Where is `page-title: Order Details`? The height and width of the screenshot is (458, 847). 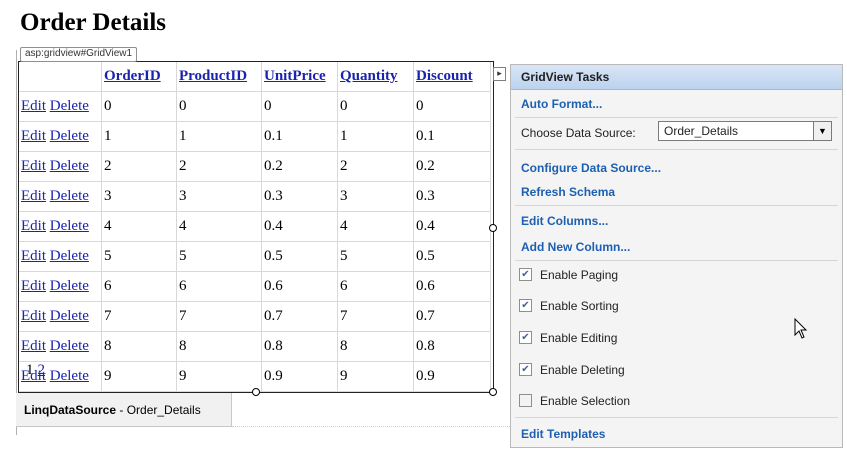
page-title: Order Details is located at coordinates (93, 22).